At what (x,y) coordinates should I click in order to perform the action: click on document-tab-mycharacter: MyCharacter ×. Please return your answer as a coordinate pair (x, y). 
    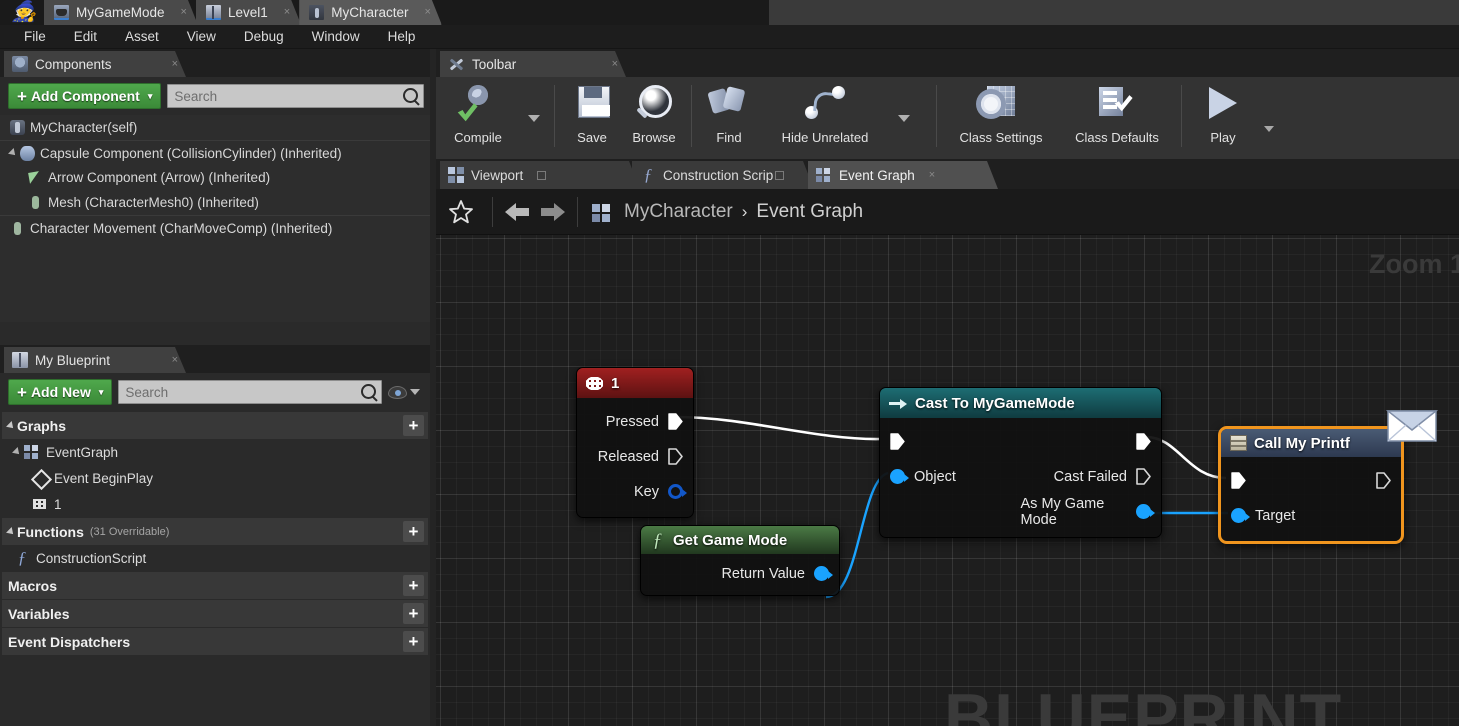
    Looking at the image, I should click on (370, 12).